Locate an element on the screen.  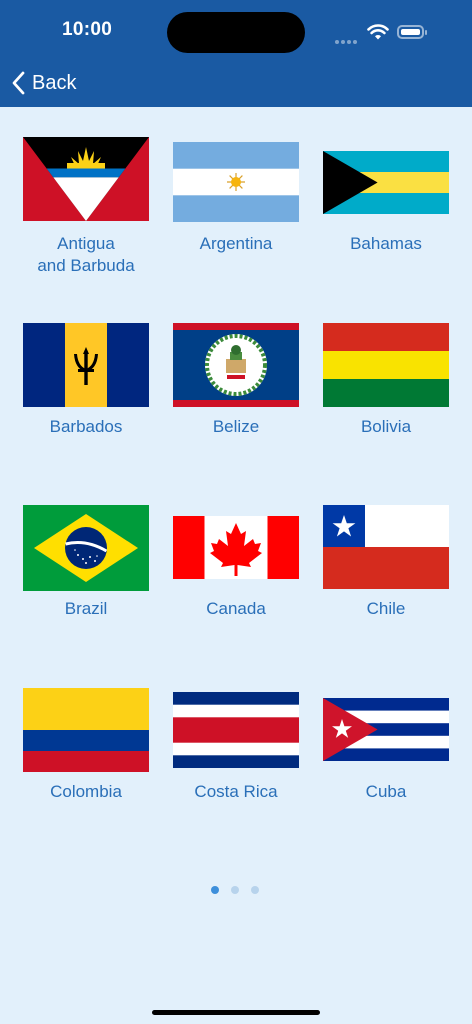
page-indicator is located at coordinates (238, 891).